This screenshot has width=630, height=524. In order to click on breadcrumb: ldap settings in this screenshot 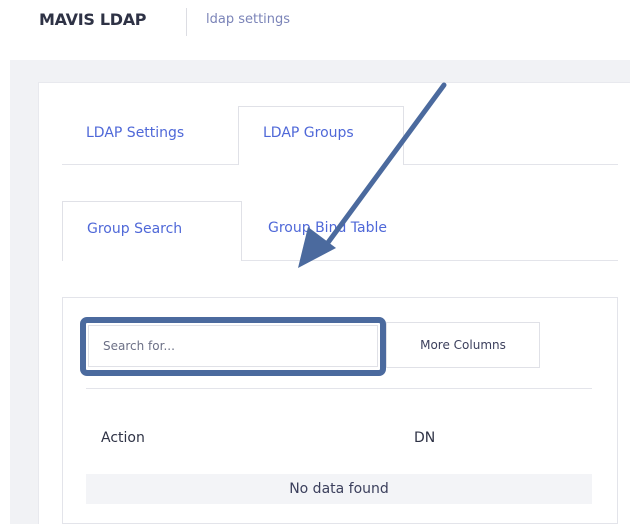, I will do `click(248, 19)`.